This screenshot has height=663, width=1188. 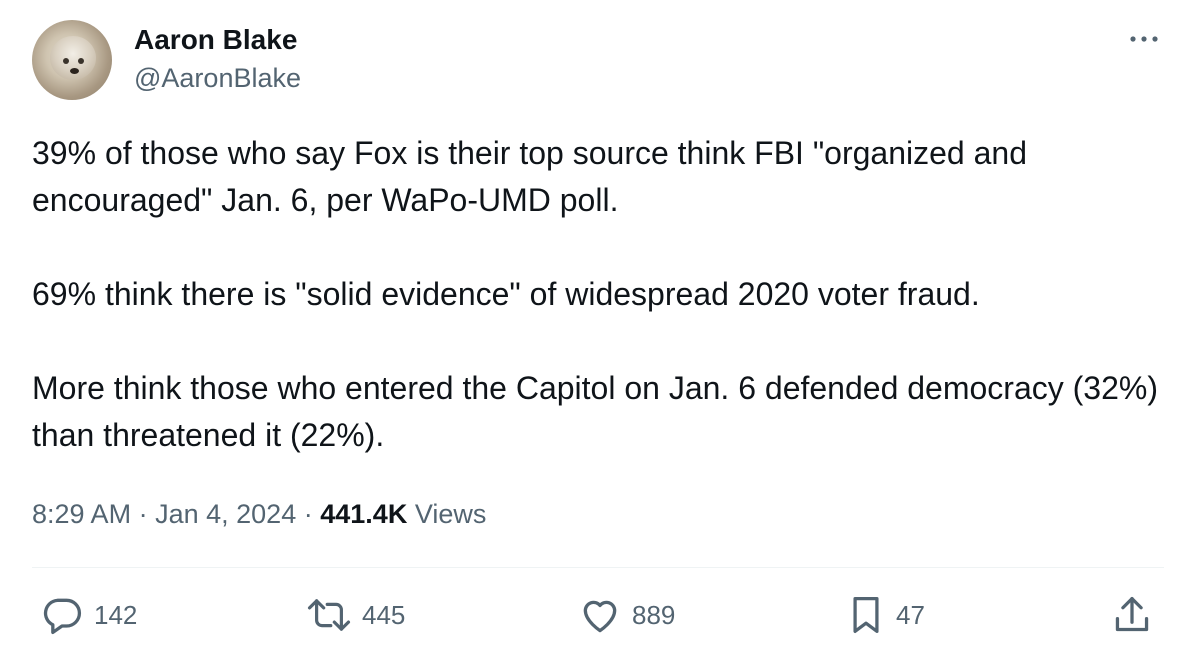 I want to click on author-name: Aaron Blake, so click(x=215, y=40).